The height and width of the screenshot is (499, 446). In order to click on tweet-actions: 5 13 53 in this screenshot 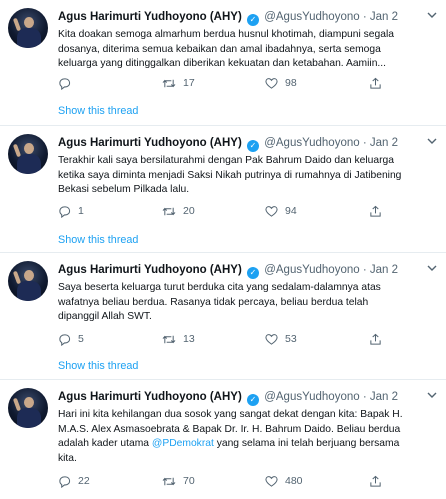, I will do `click(247, 339)`.